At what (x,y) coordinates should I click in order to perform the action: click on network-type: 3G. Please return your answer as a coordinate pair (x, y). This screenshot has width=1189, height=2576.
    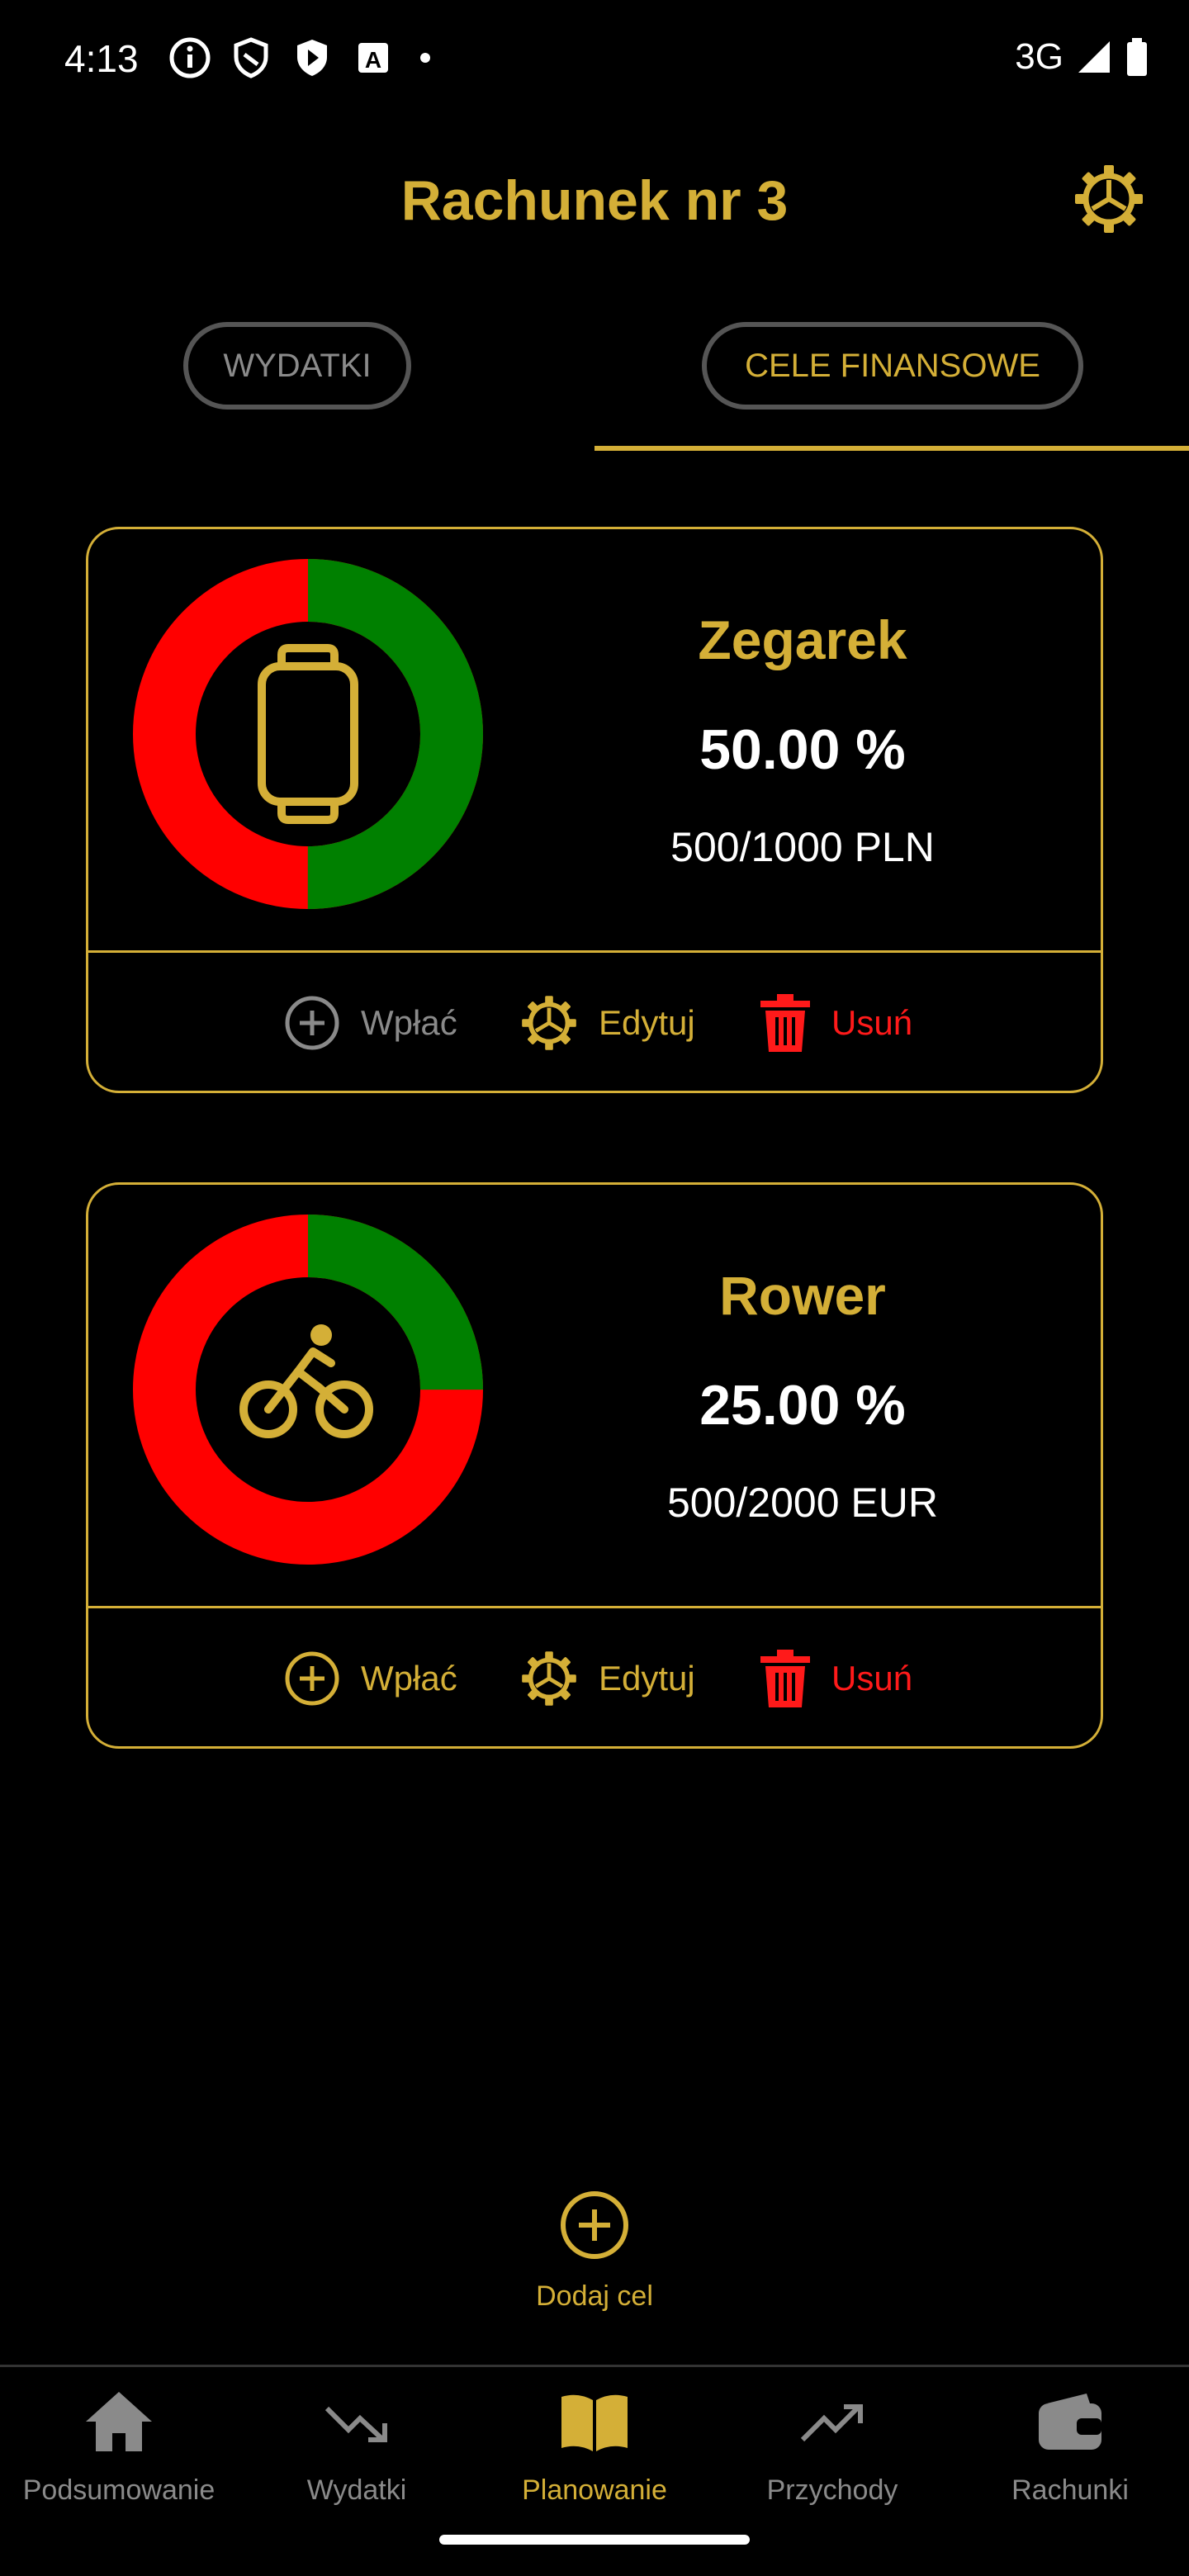
    Looking at the image, I should click on (1039, 56).